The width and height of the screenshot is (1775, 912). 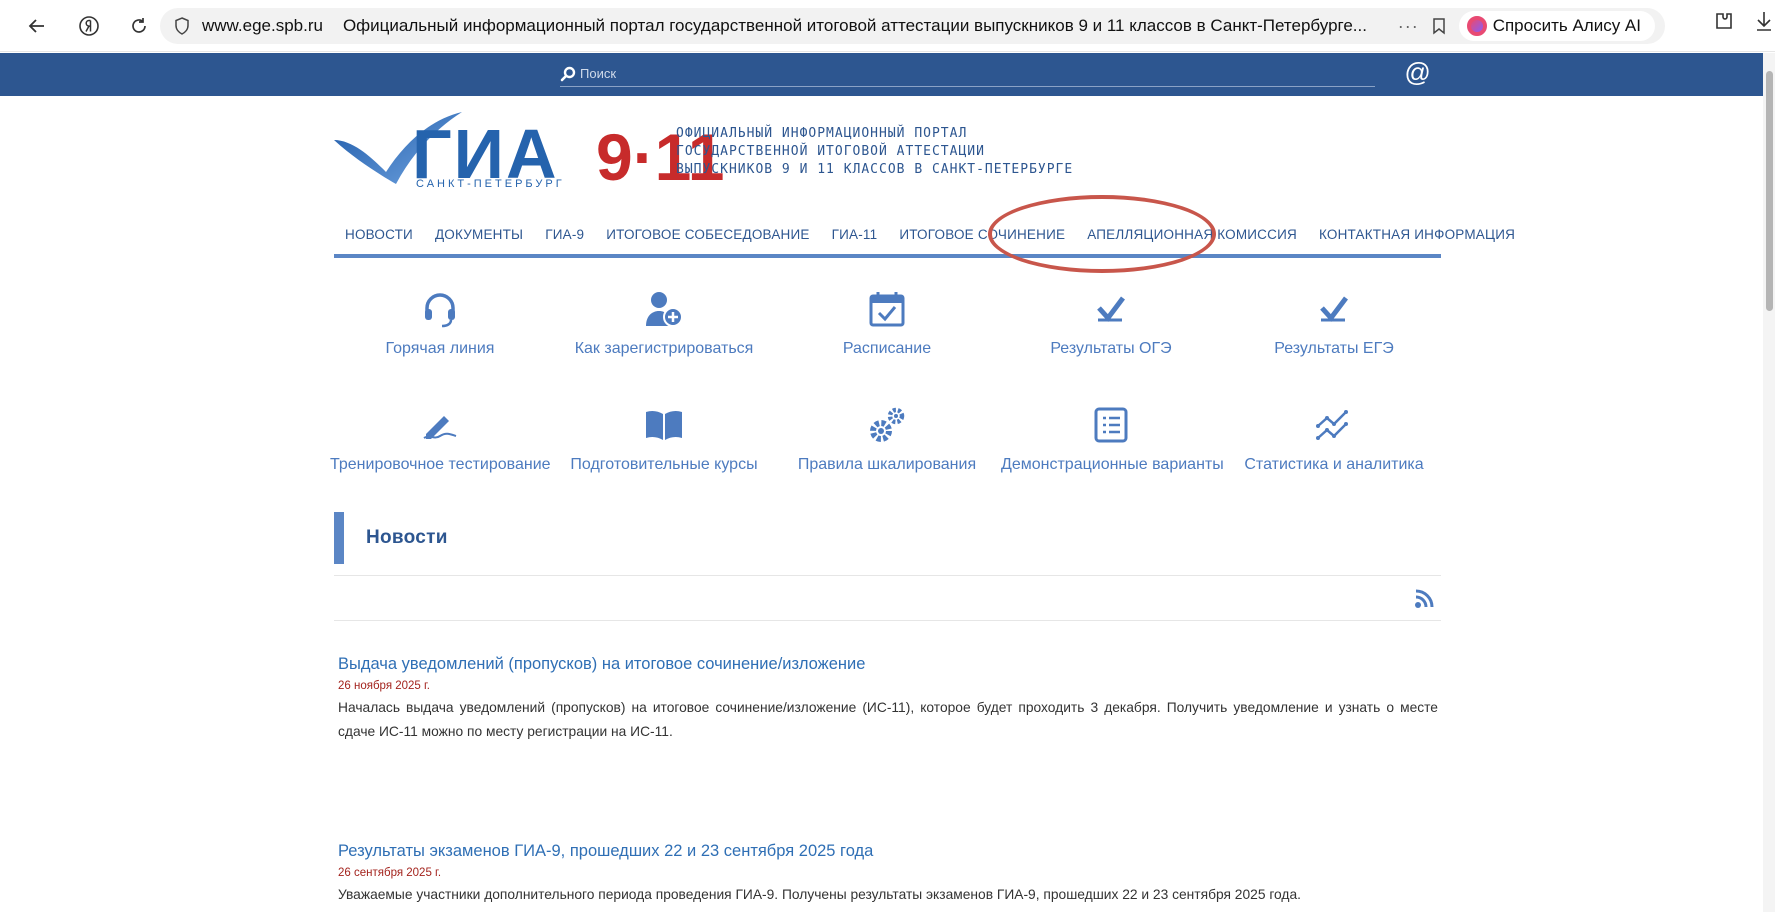 I want to click on email-icon: @, so click(x=1417, y=72).